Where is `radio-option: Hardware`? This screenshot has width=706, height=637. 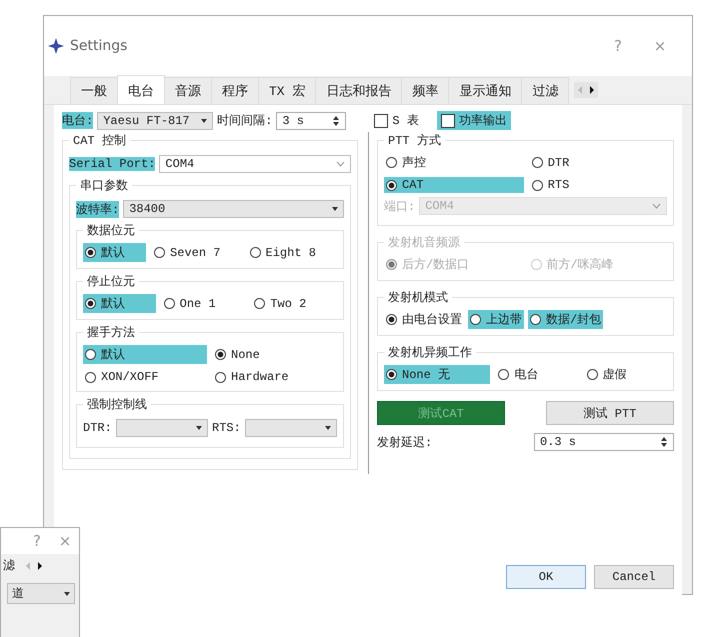
radio-option: Hardware is located at coordinates (275, 377).